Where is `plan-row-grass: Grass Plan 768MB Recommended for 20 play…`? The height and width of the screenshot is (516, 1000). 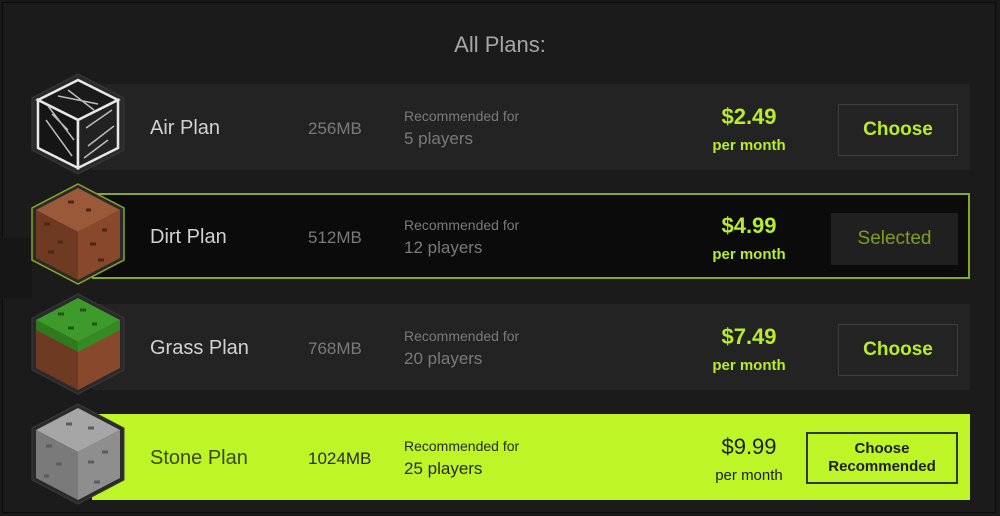 plan-row-grass: Grass Plan 768MB Recommended for 20 play… is located at coordinates (531, 347).